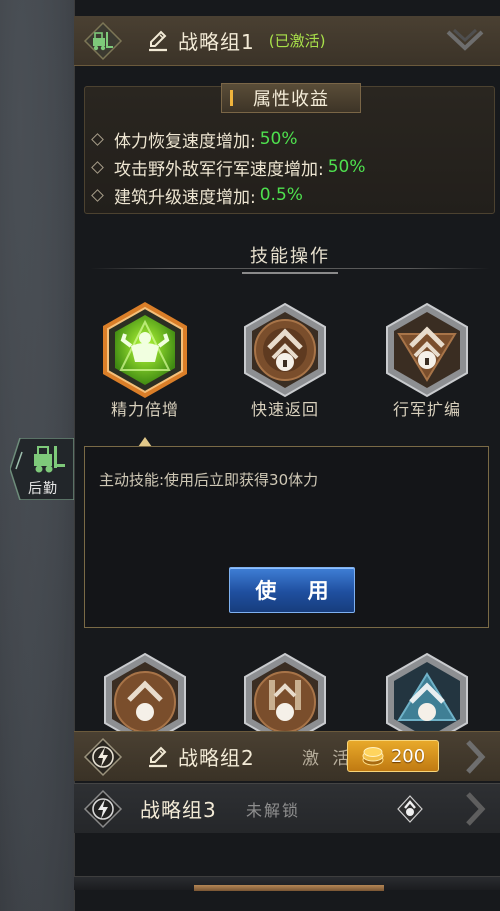 This screenshot has width=500, height=911. What do you see at coordinates (185, 197) in the screenshot?
I see `attribute-name: 建筑升级速度增加:` at bounding box center [185, 197].